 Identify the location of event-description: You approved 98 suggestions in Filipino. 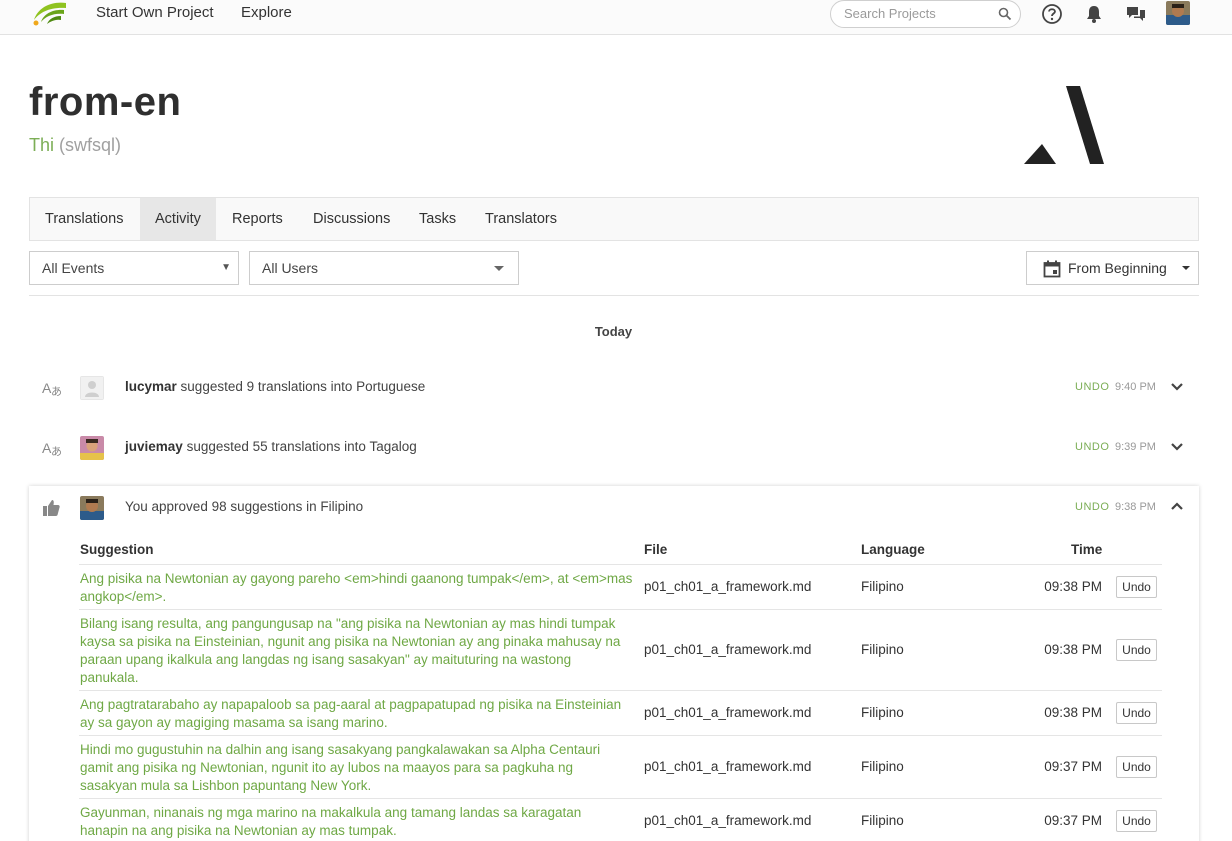
(244, 506).